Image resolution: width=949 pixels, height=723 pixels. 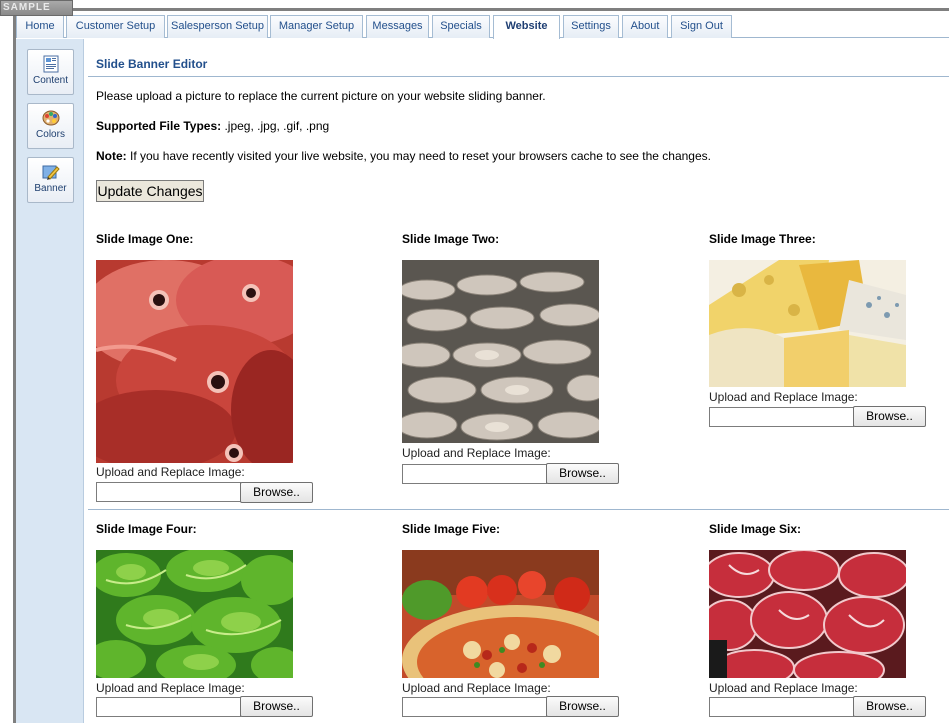 I want to click on slide-six-file-field, so click(x=781, y=707).